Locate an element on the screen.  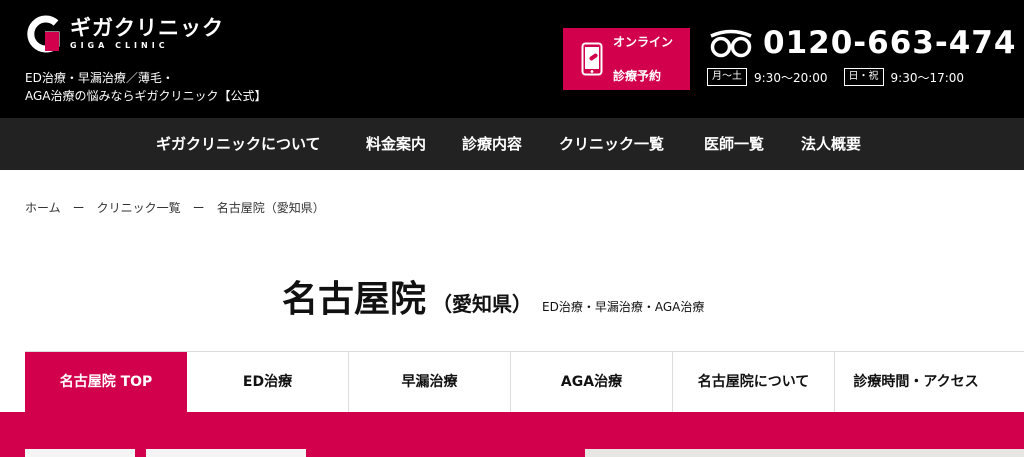
page-title: 名古屋院 （愛知県） ED治療・早漏治療・AGA治療 is located at coordinates (493, 296).